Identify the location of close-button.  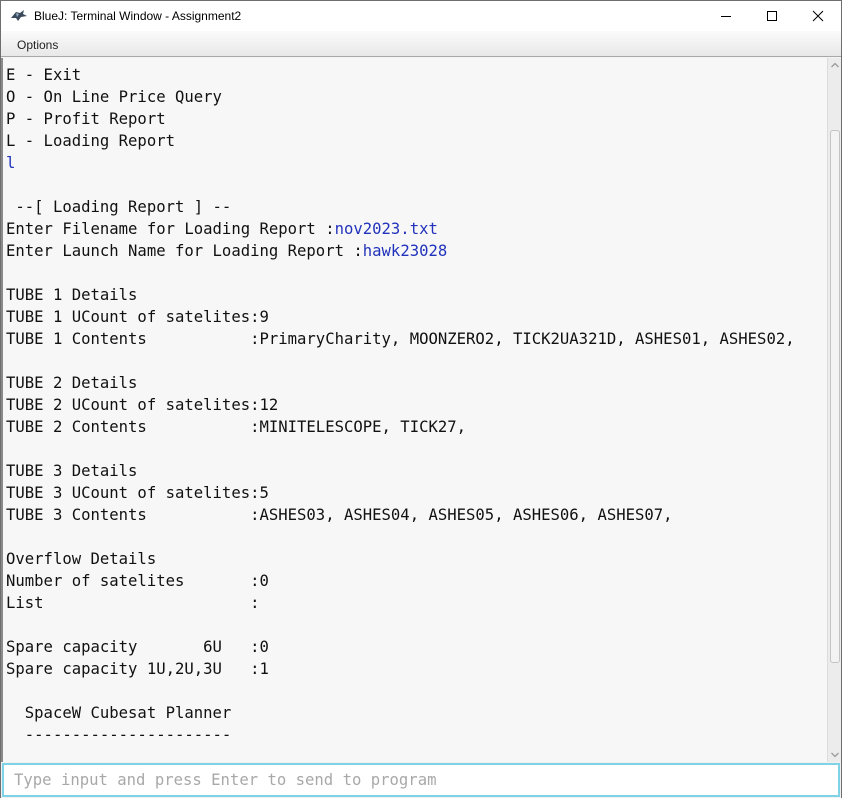
(818, 16).